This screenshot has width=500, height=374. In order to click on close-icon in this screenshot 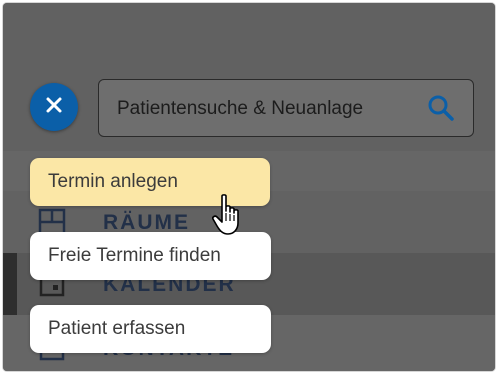, I will do `click(54, 107)`.